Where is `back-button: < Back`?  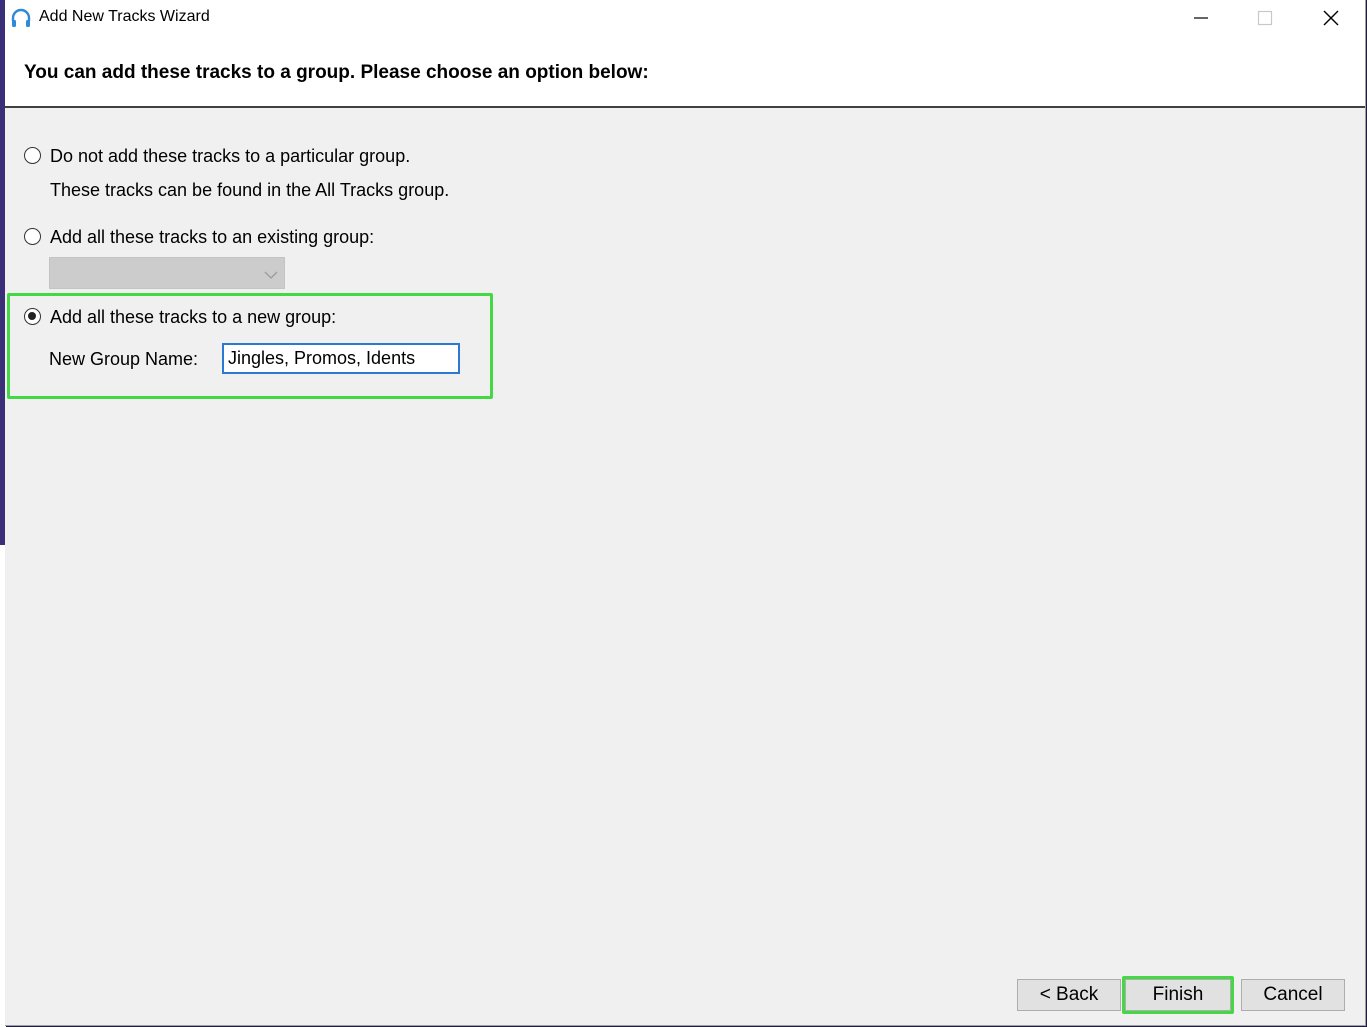
back-button: < Back is located at coordinates (1069, 995).